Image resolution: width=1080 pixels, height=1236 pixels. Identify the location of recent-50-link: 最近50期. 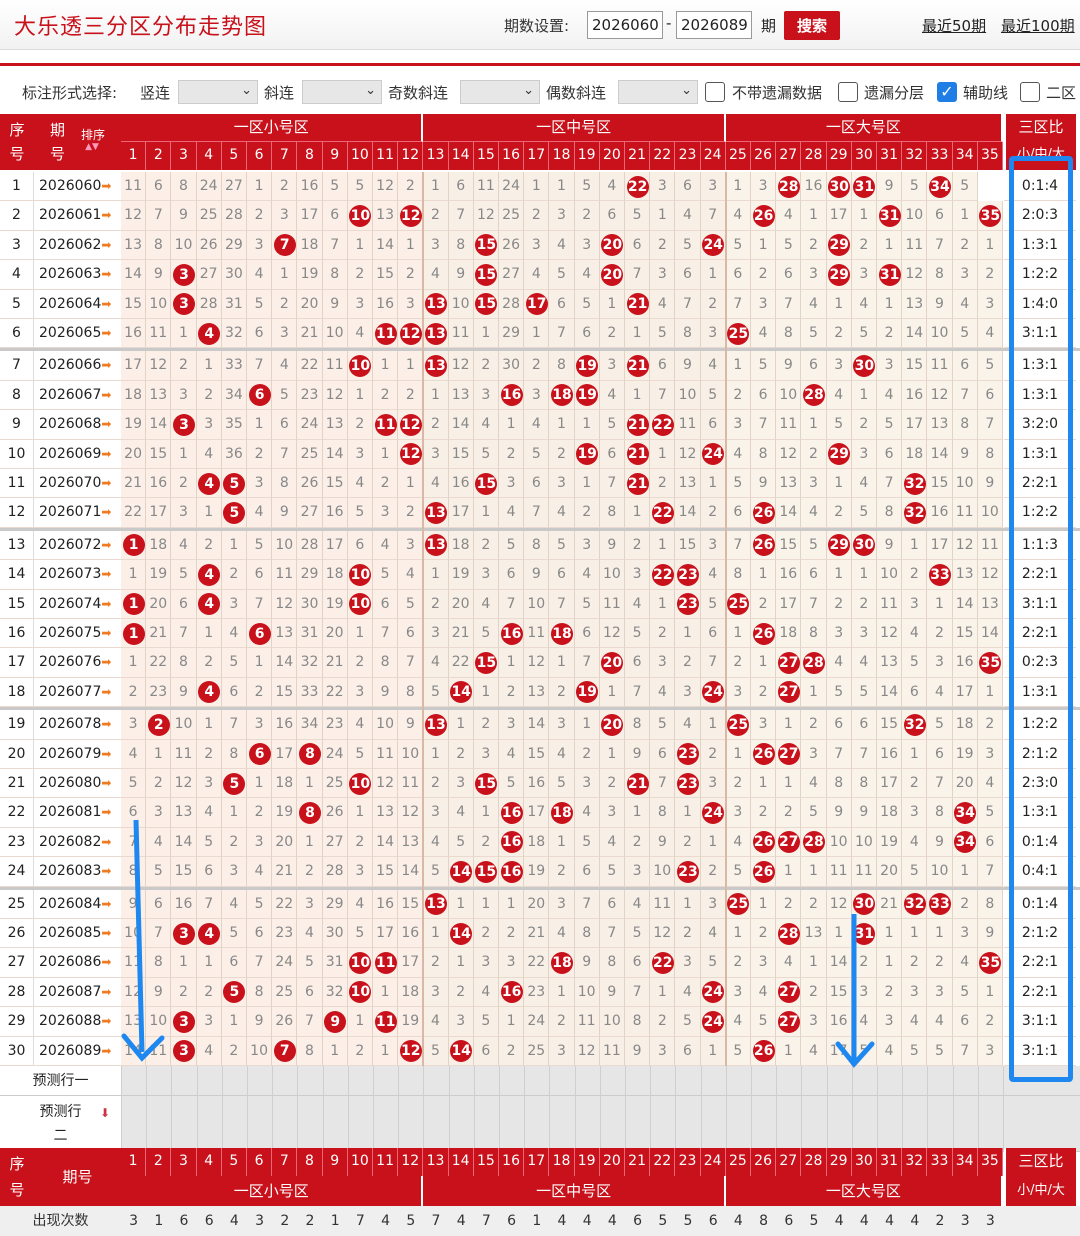
(954, 25).